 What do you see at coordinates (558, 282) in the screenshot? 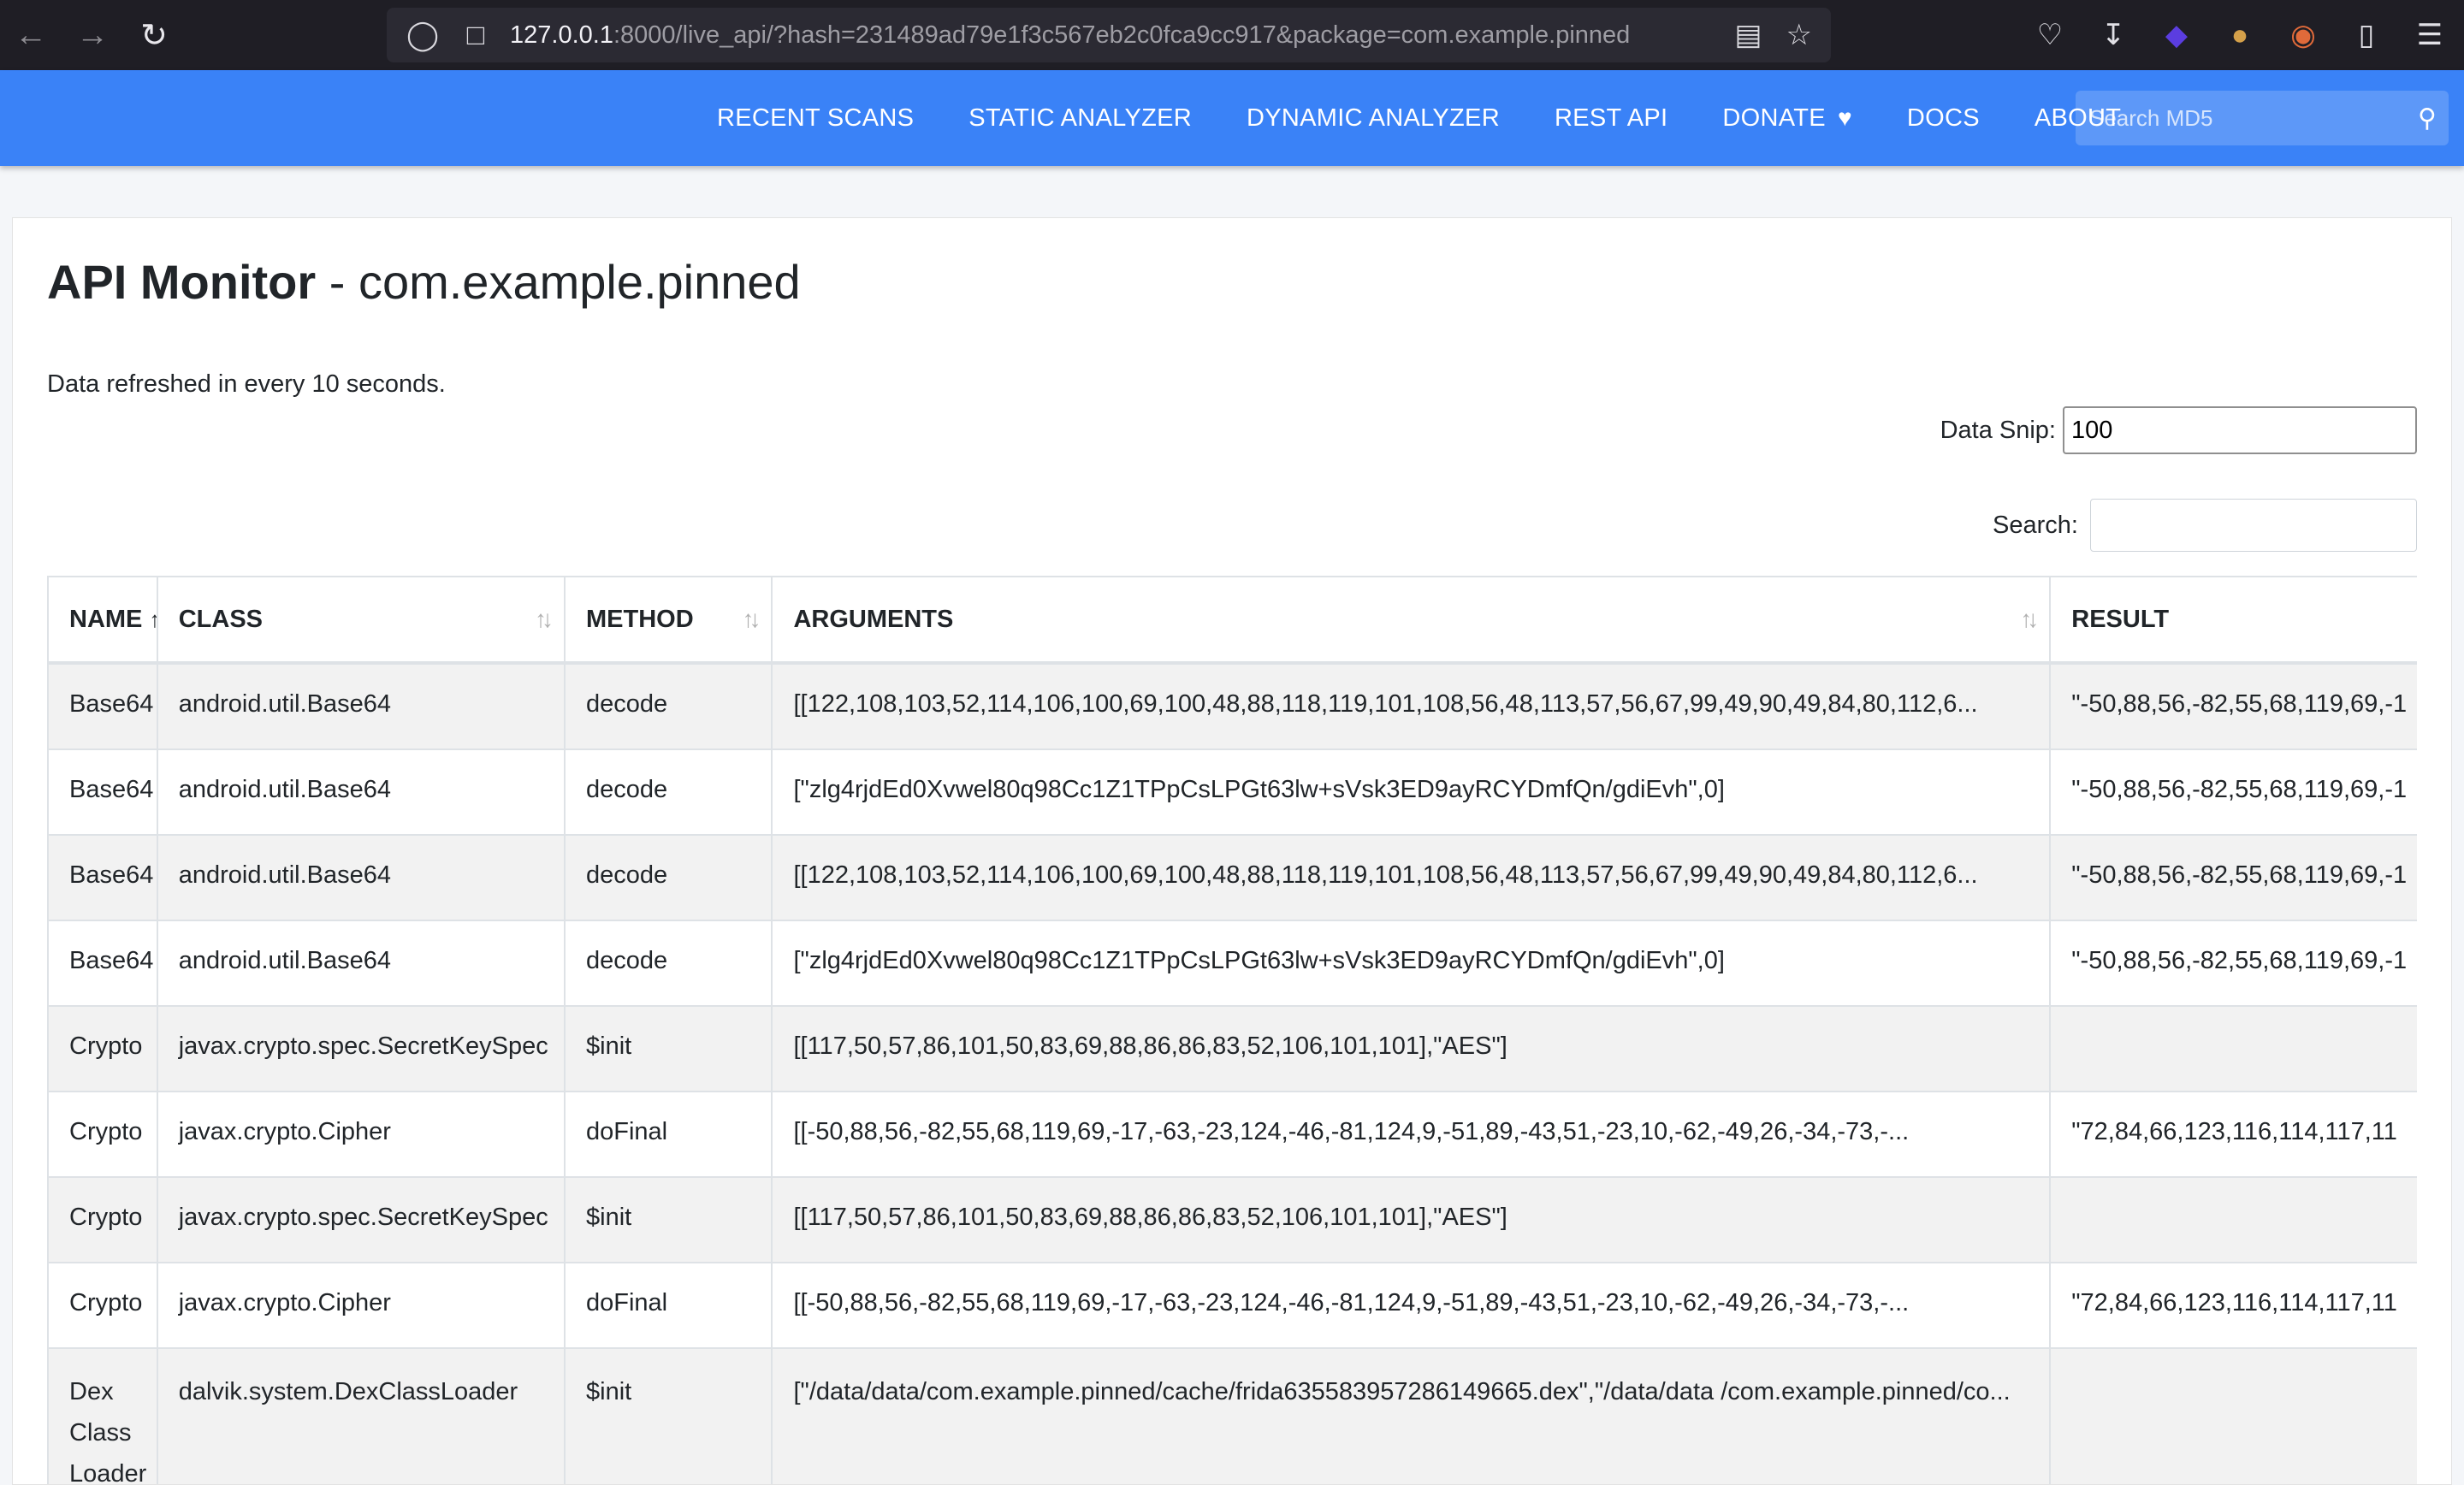
I see `page-title-package: - com.example.pinned` at bounding box center [558, 282].